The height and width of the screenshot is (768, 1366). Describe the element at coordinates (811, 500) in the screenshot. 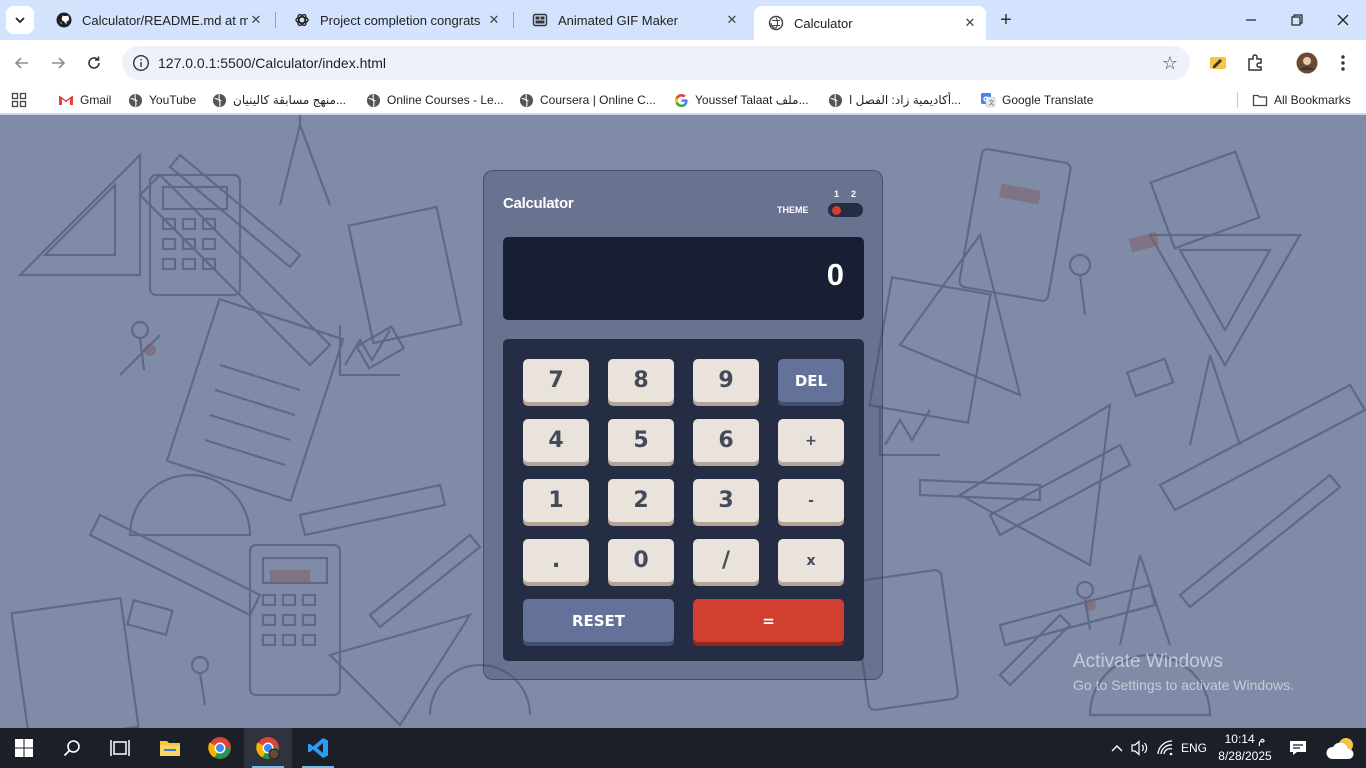

I see `minus-button: -` at that location.